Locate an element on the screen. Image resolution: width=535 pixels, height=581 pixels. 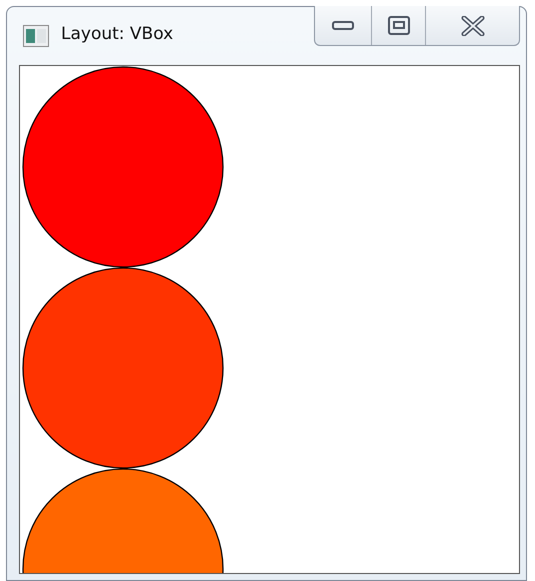
window-title: Layout: VBox is located at coordinates (117, 34).